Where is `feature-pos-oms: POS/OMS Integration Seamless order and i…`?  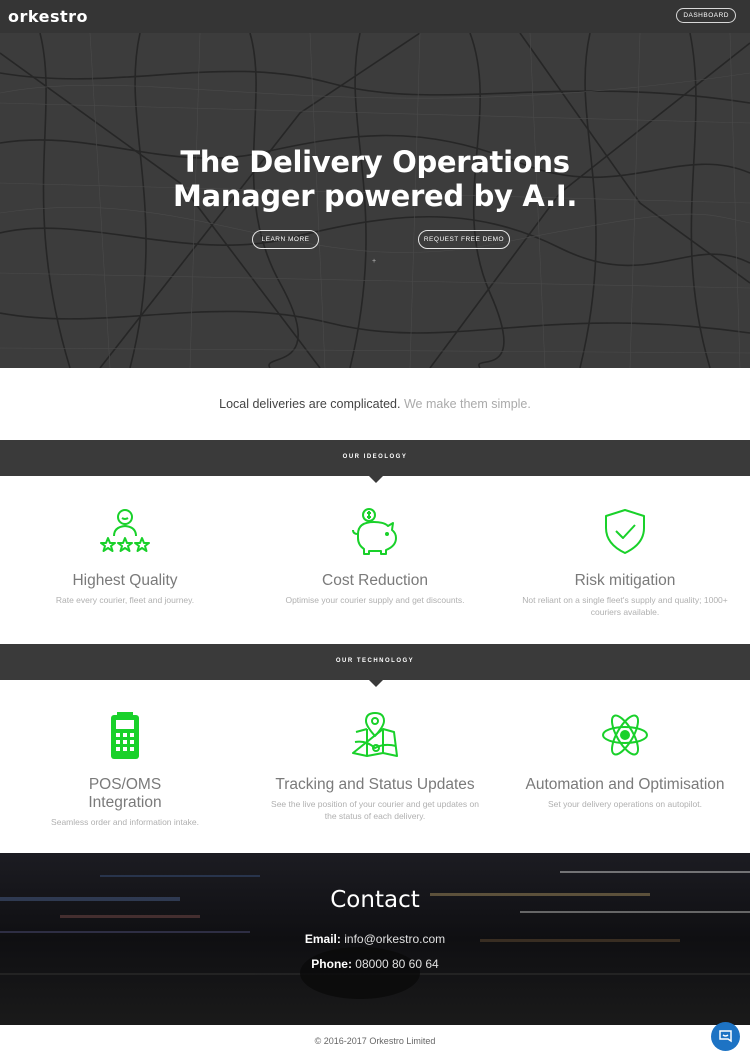 feature-pos-oms: POS/OMS Integration Seamless order and i… is located at coordinates (125, 769).